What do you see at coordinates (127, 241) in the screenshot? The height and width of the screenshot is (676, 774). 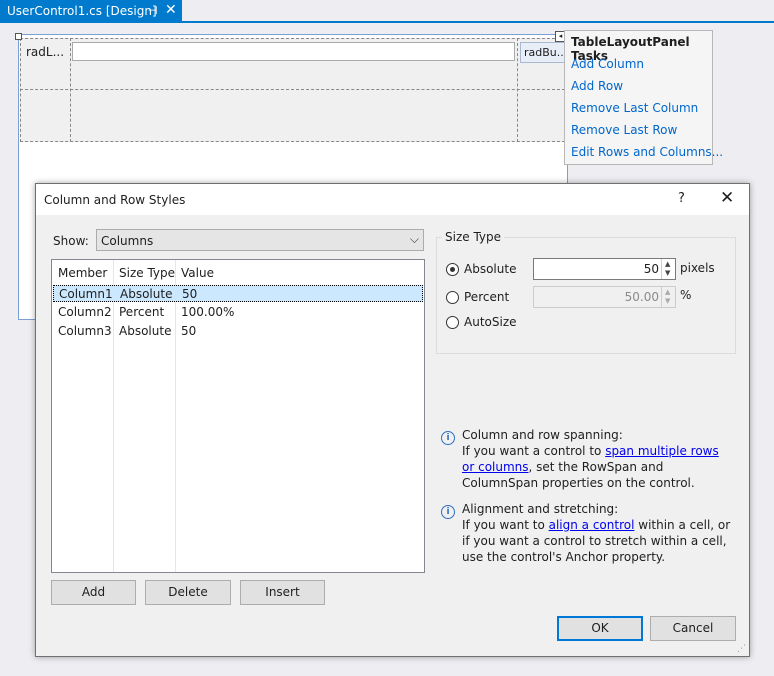 I see `show-dropdown-value: Columns` at bounding box center [127, 241].